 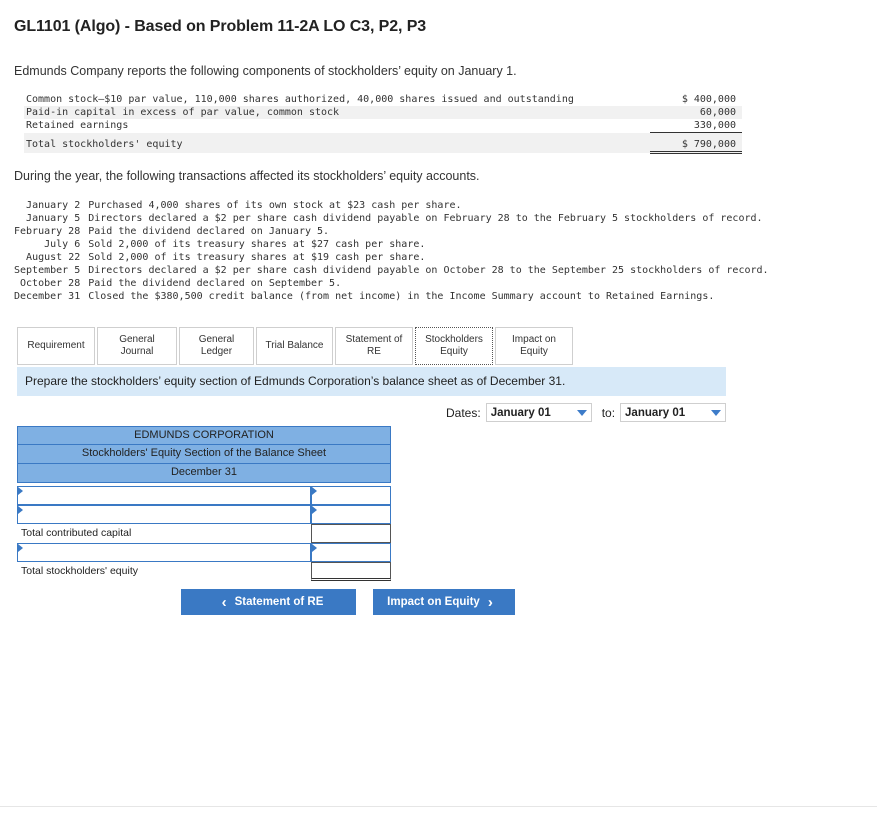 I want to click on equity-total-row: Total stockholders' equity $ 790,000, so click(x=383, y=143).